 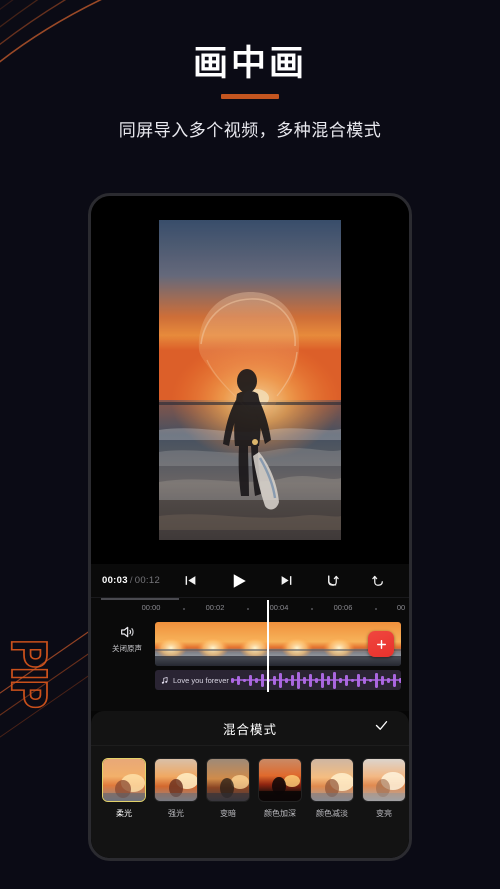 I want to click on preview-image, so click(x=250, y=380).